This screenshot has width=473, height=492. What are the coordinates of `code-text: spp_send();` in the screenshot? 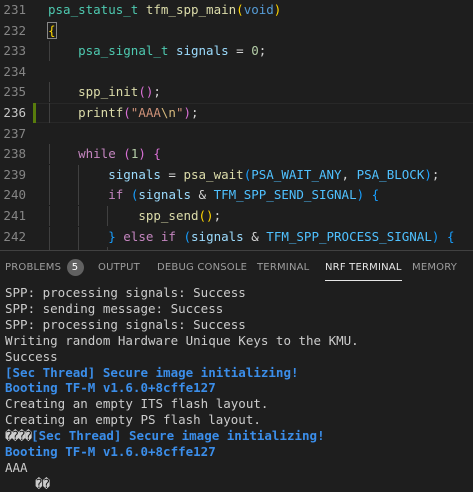 It's located at (180, 215).